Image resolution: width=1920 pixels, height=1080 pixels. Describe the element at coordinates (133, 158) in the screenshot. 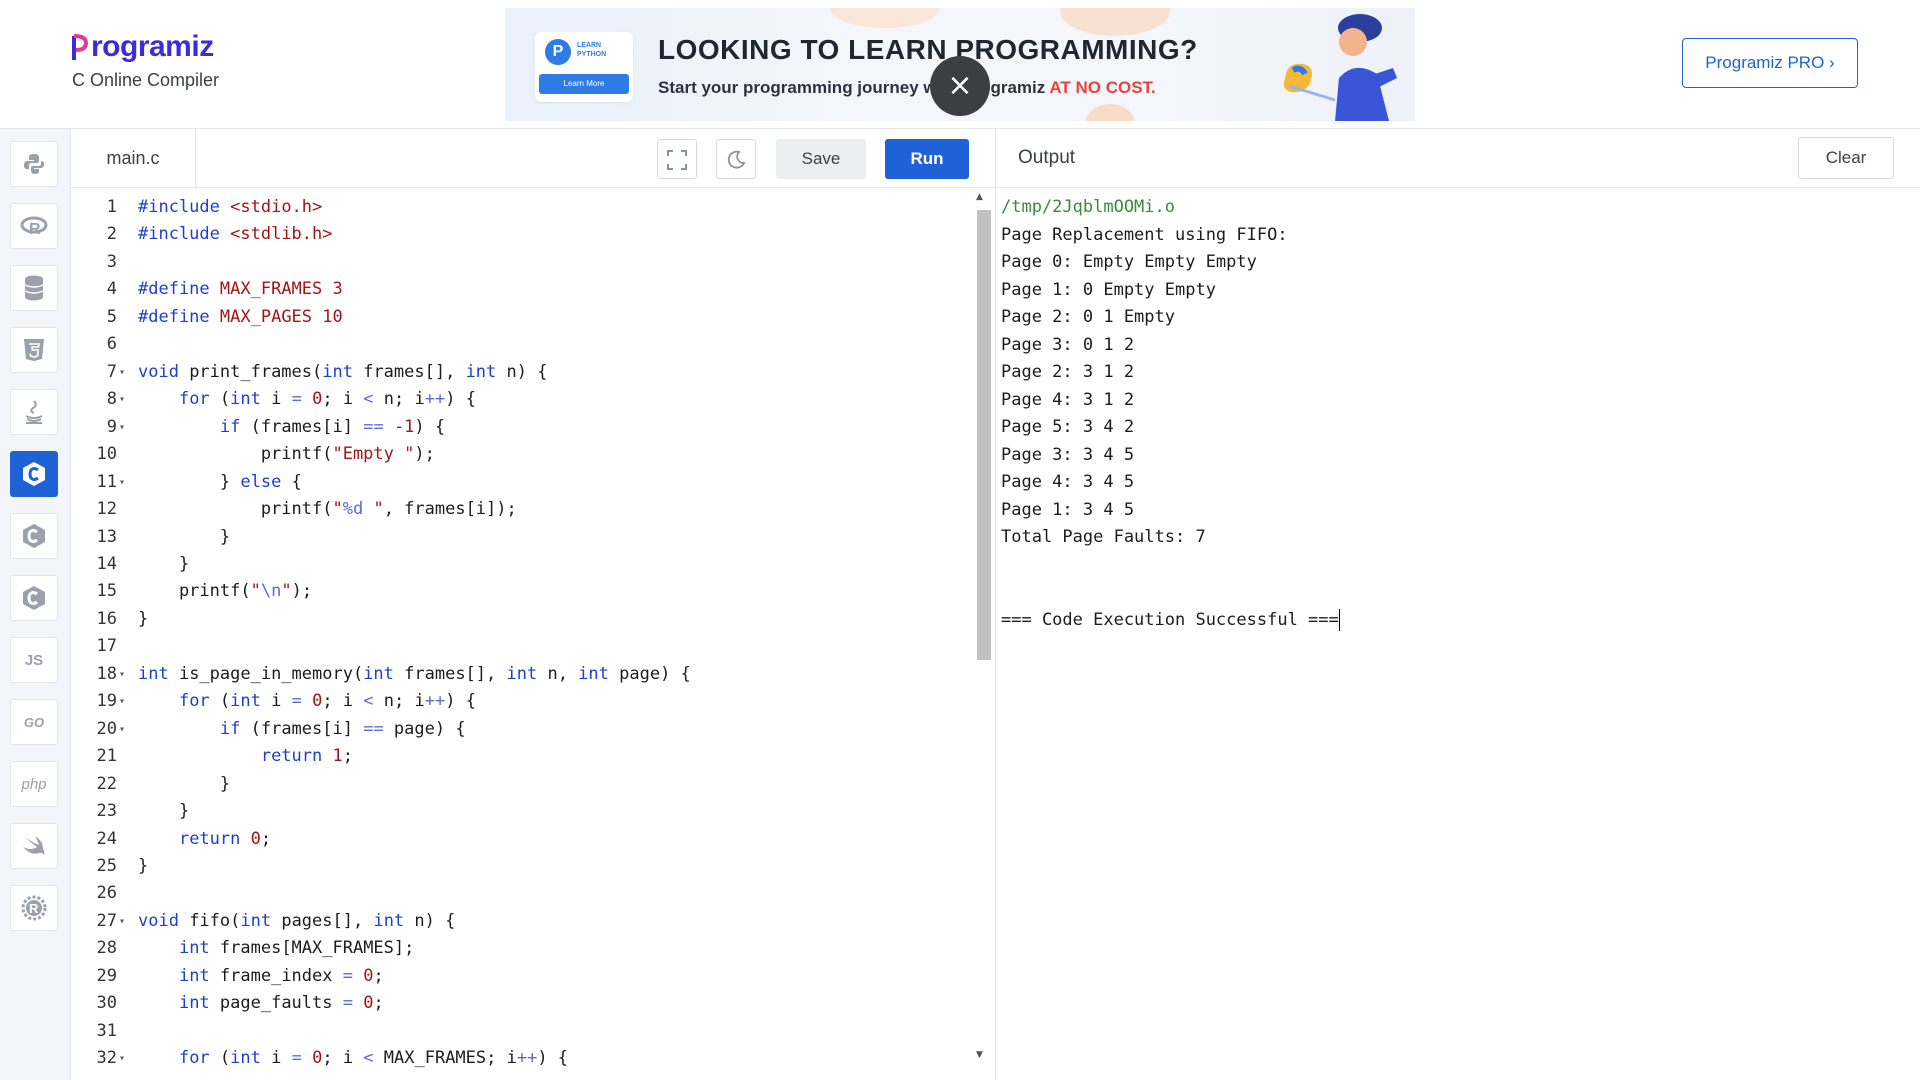

I see `file-tab-main-c: main.c` at that location.